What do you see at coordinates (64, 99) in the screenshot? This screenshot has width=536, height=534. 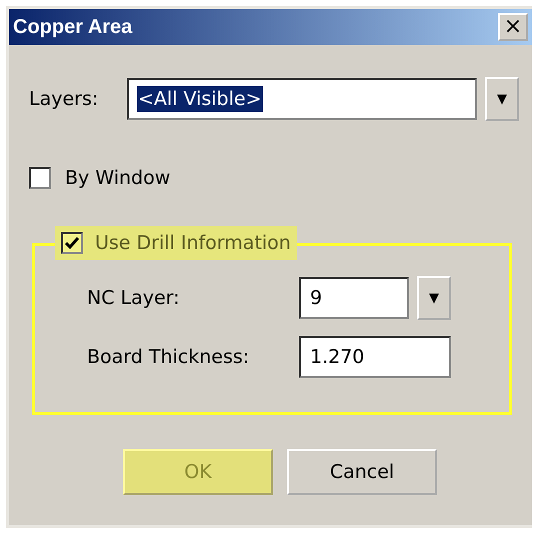 I see `layers-label: Layers:` at bounding box center [64, 99].